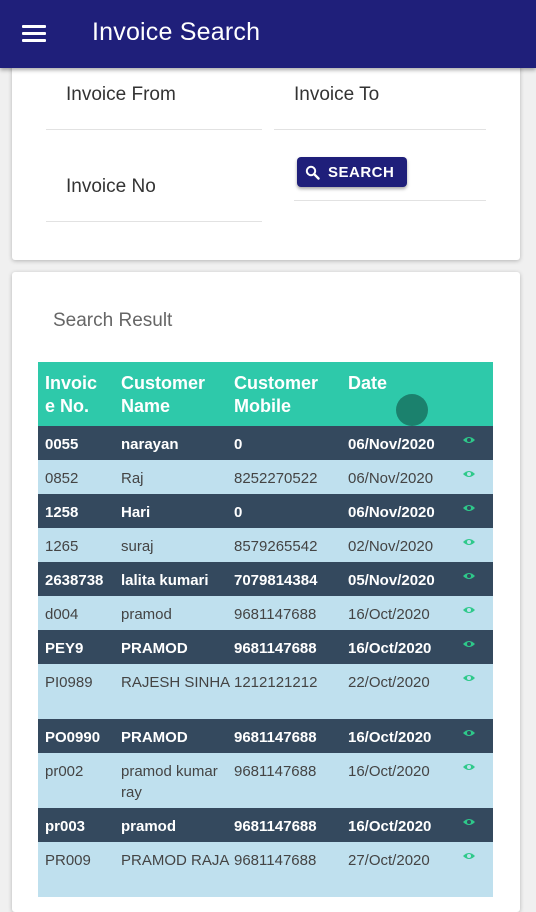 The width and height of the screenshot is (536, 912). I want to click on cell-invoice-no: PR009, so click(68, 860).